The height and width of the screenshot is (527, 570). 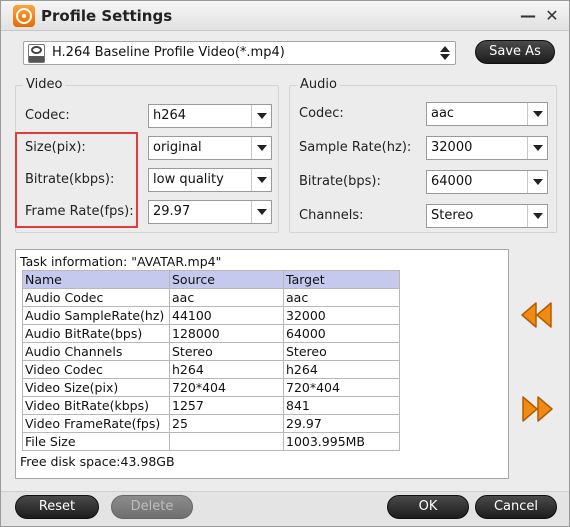 What do you see at coordinates (528, 16) in the screenshot?
I see `minimize-button: —` at bounding box center [528, 16].